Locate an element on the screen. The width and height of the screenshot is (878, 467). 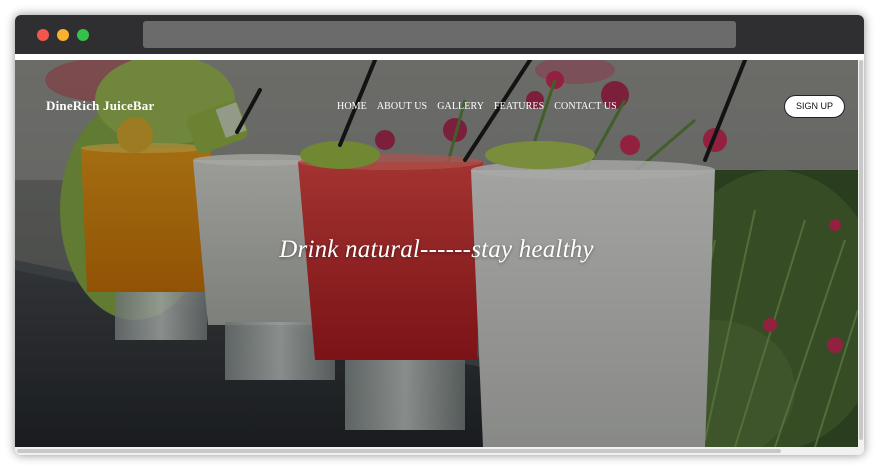
close-window-button is located at coordinates (43, 35).